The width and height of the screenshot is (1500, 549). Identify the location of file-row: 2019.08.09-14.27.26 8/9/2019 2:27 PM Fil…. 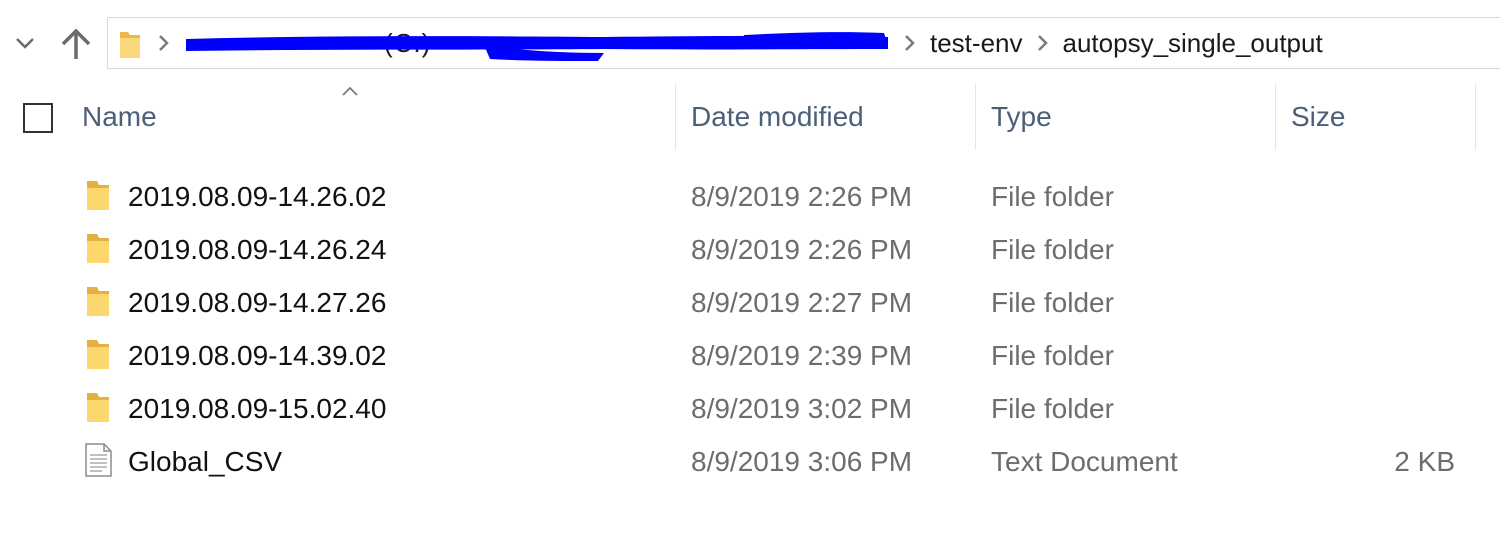
(750, 301).